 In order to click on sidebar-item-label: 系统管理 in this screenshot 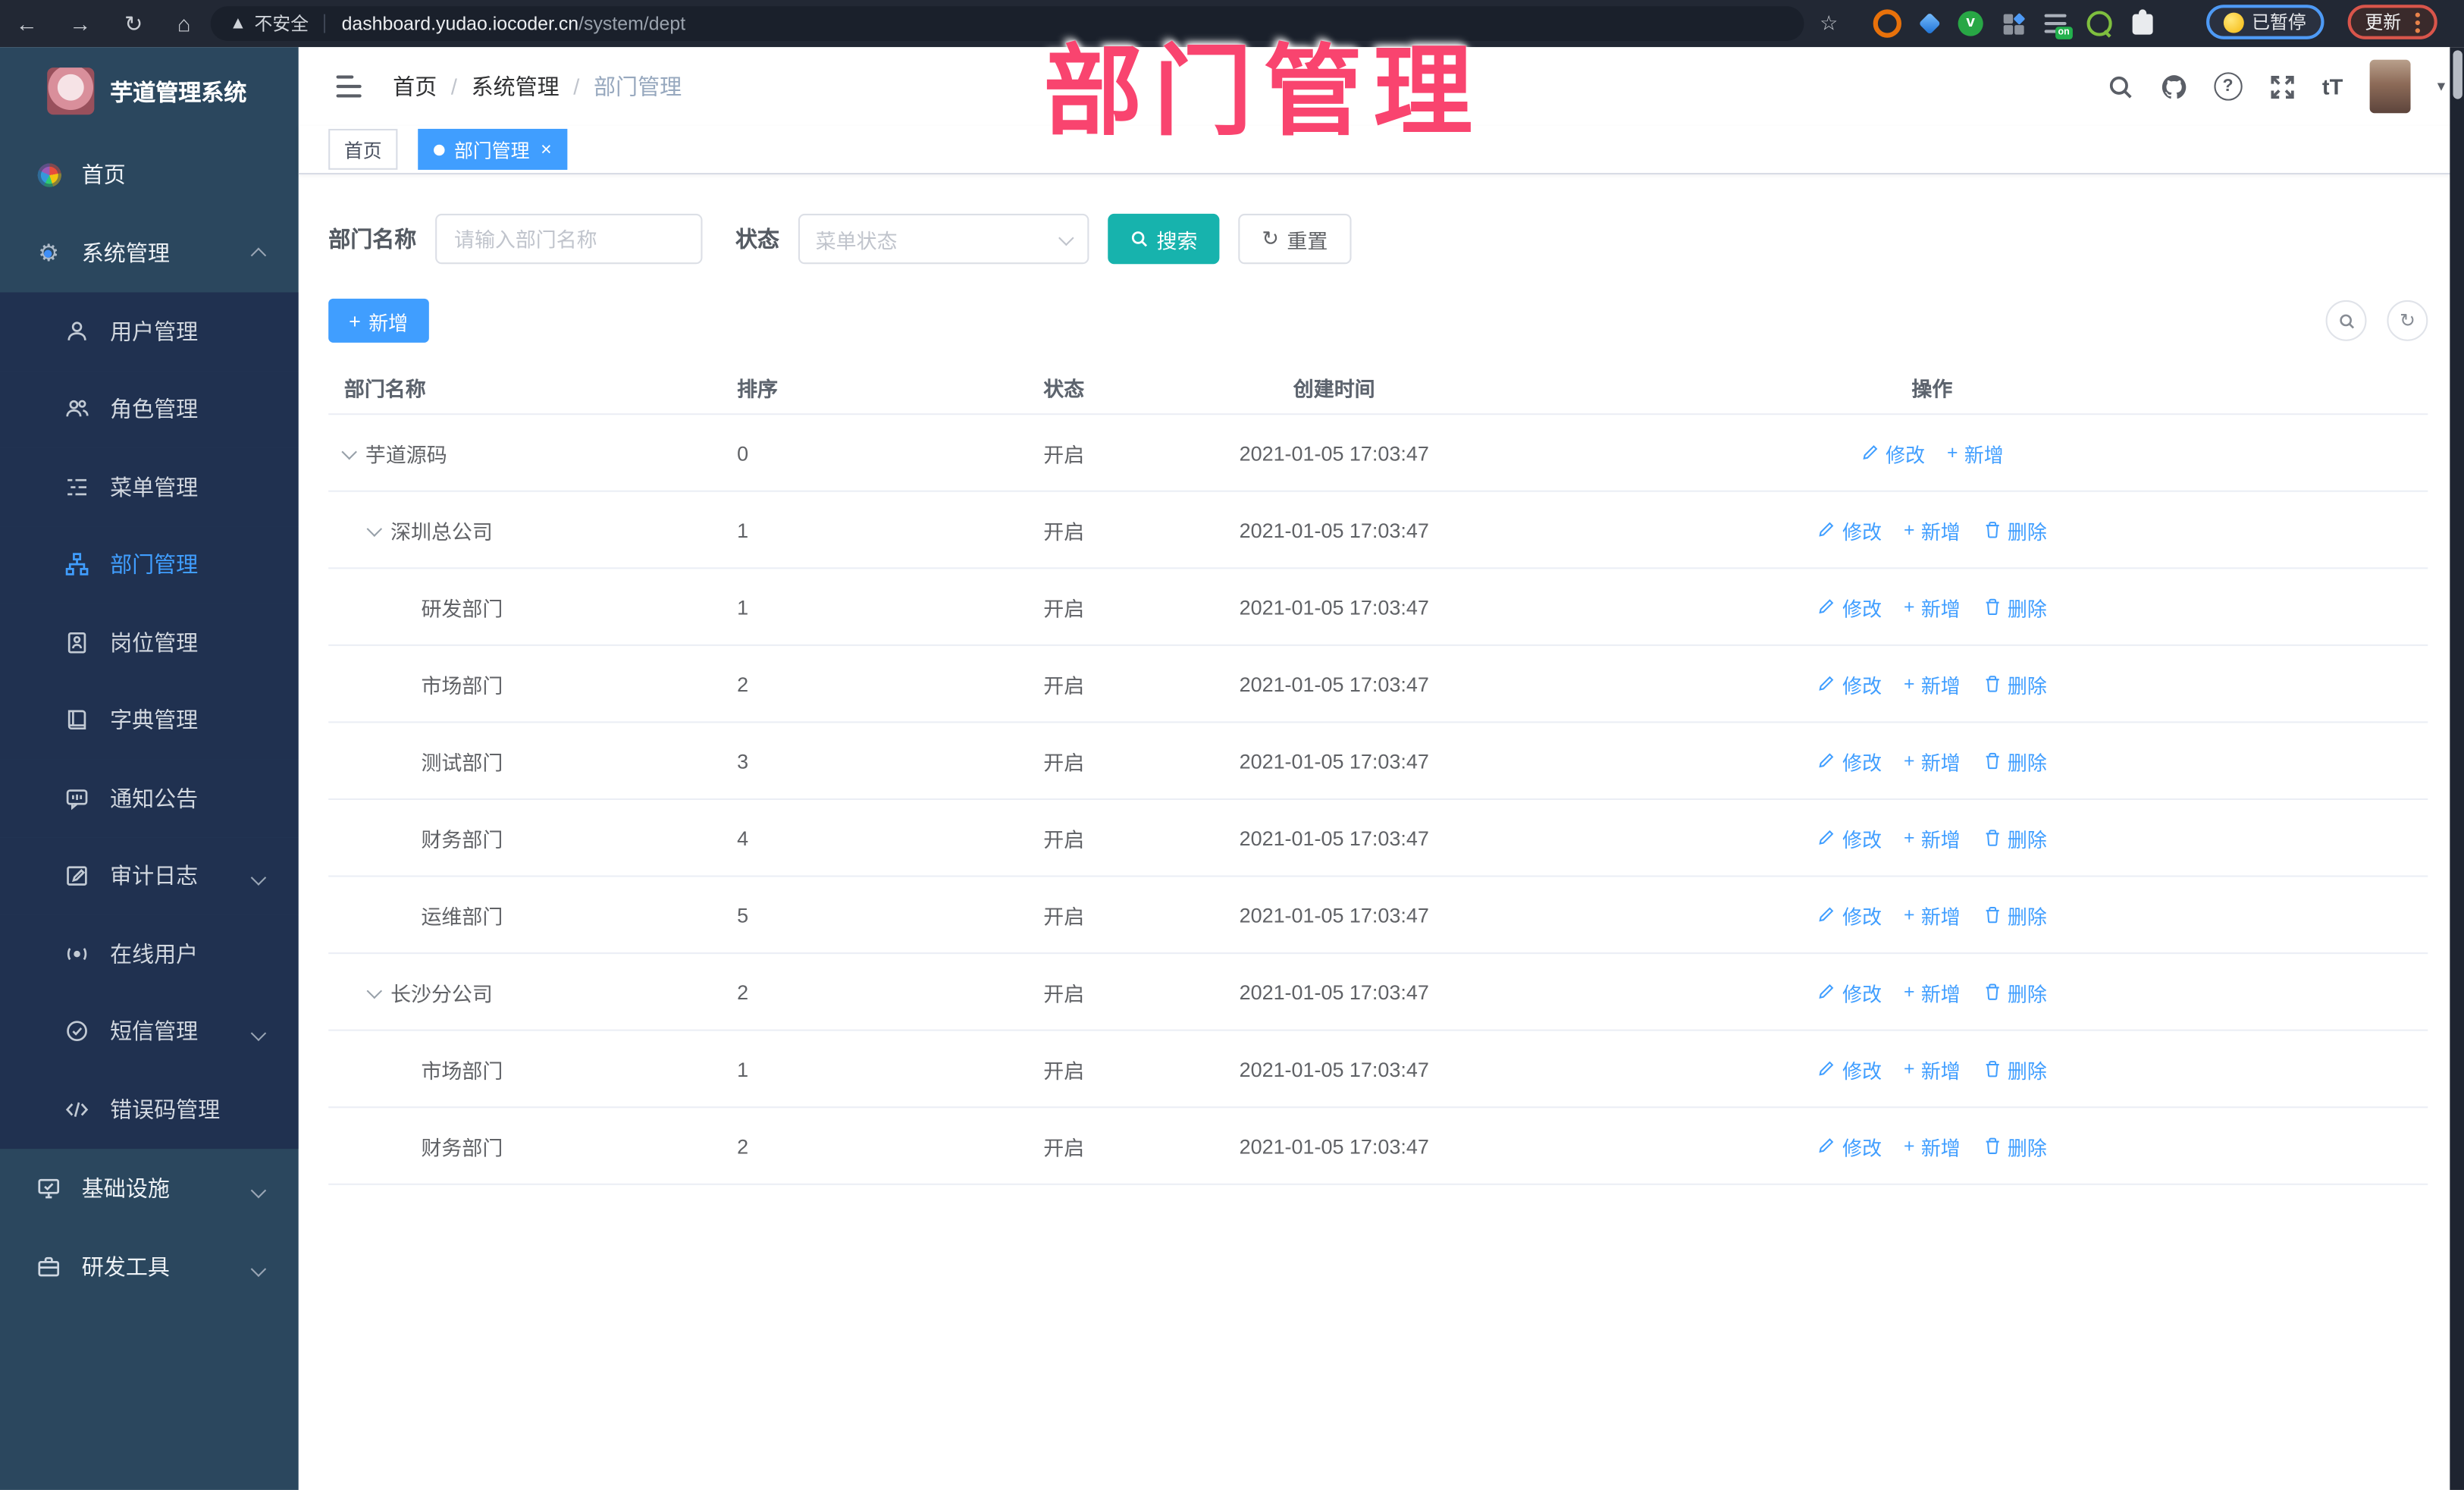, I will do `click(126, 253)`.